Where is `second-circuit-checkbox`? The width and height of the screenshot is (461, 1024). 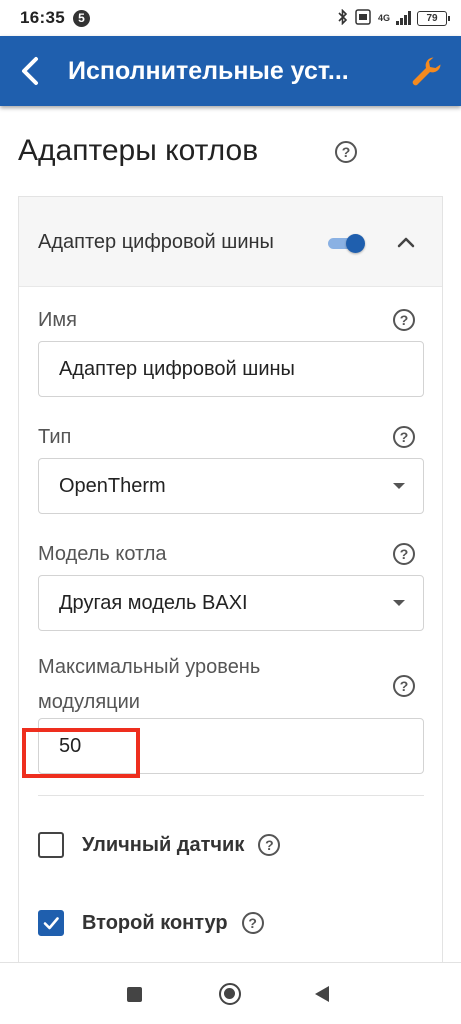 second-circuit-checkbox is located at coordinates (51, 923).